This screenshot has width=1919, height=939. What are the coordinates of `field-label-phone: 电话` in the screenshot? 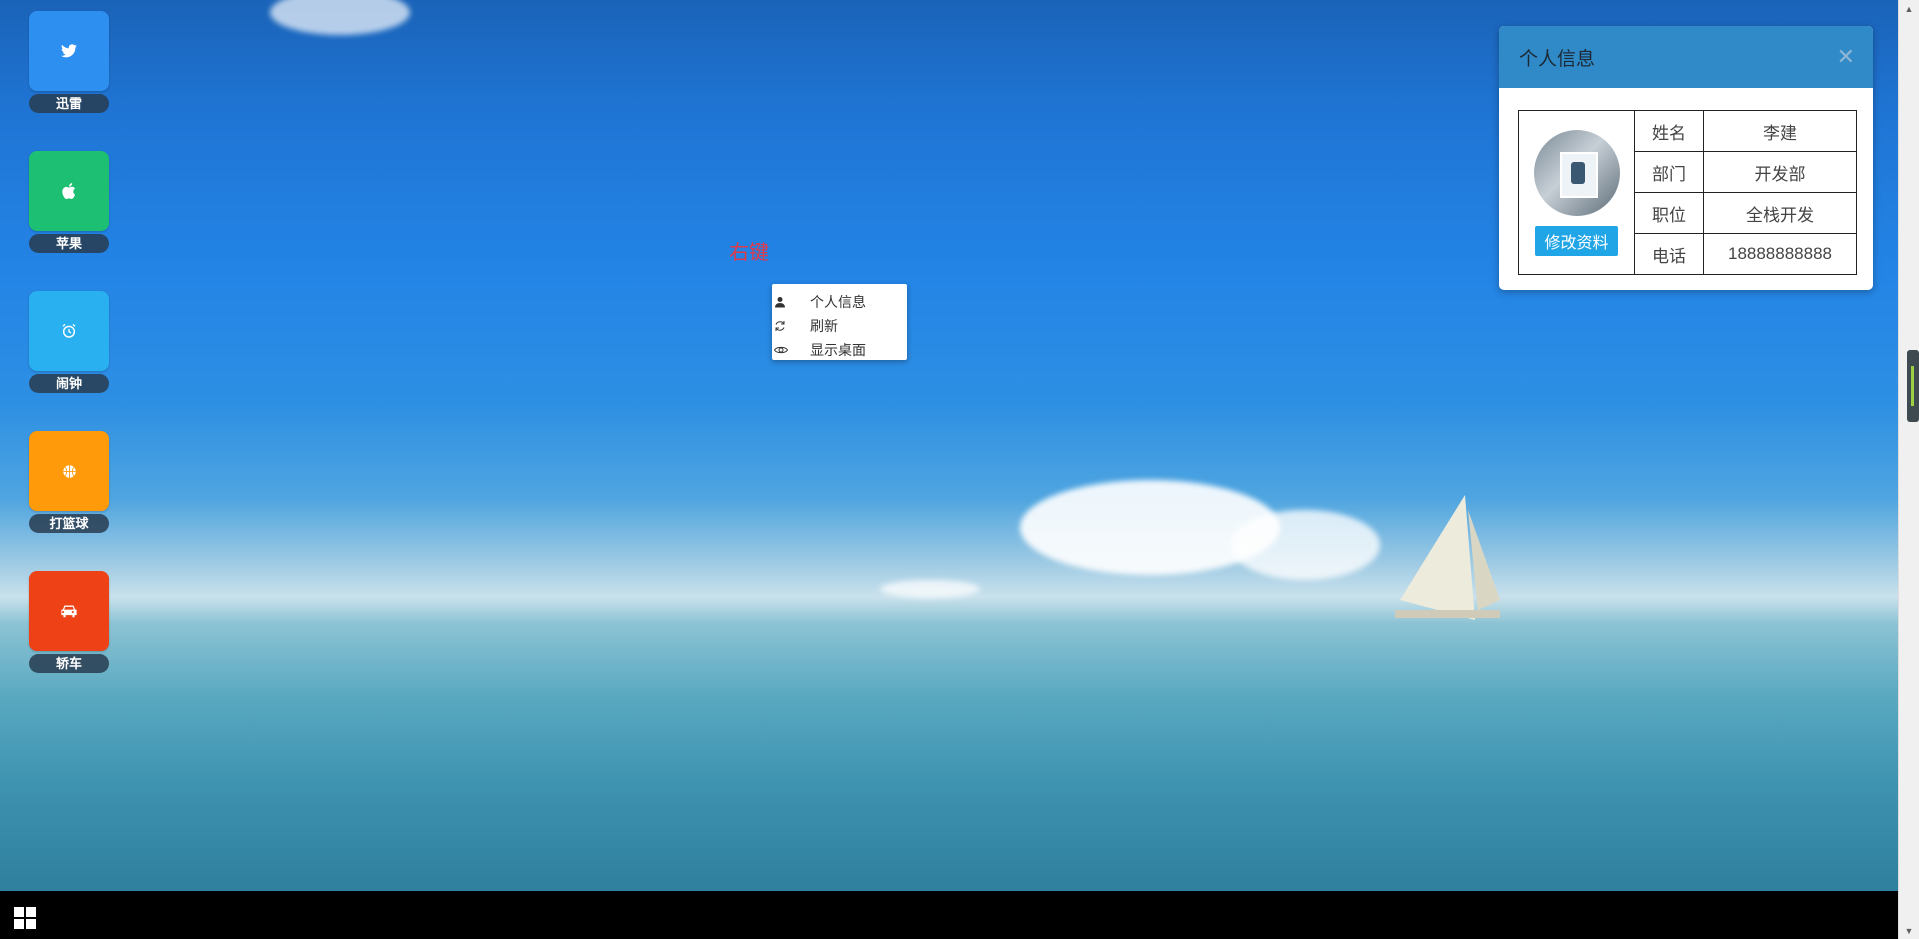 It's located at (1669, 254).